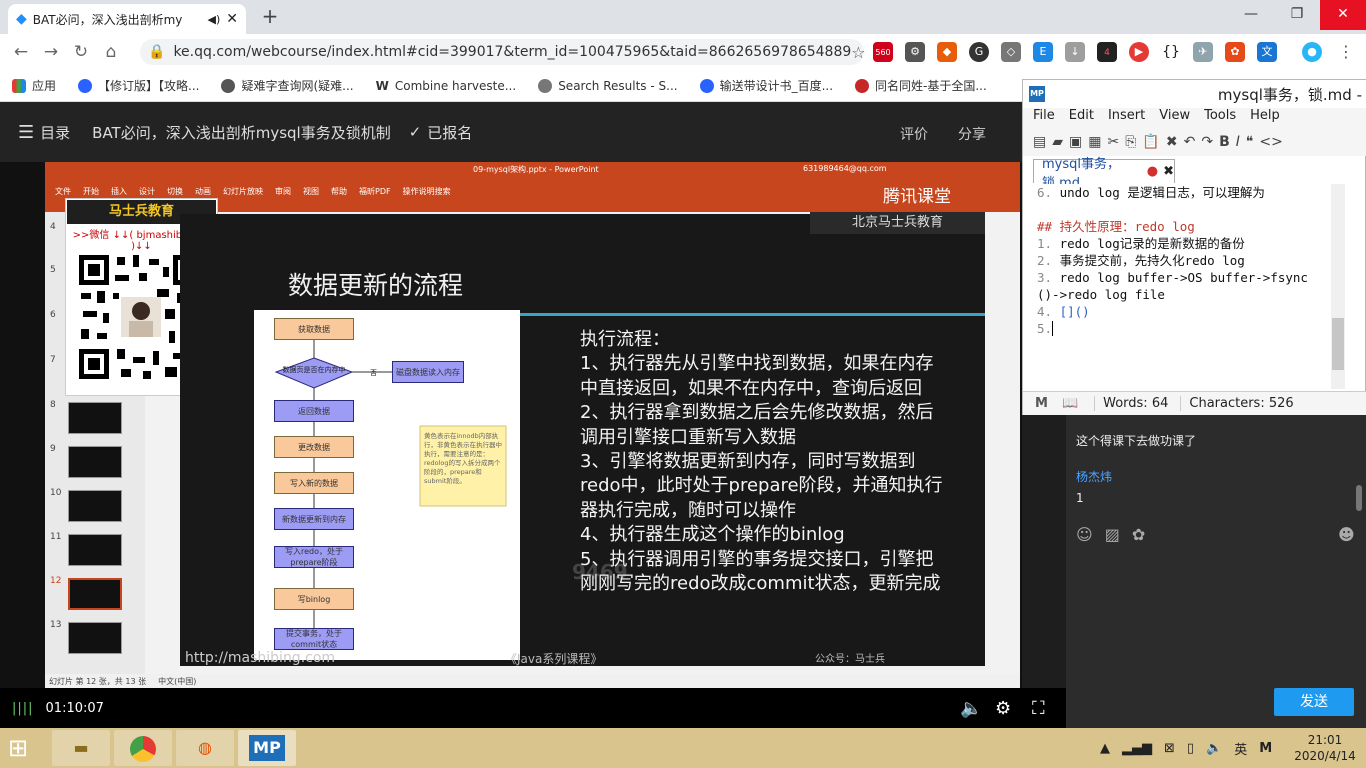 The image size is (1366, 768). I want to click on extension-icon: {}, so click(1171, 52).